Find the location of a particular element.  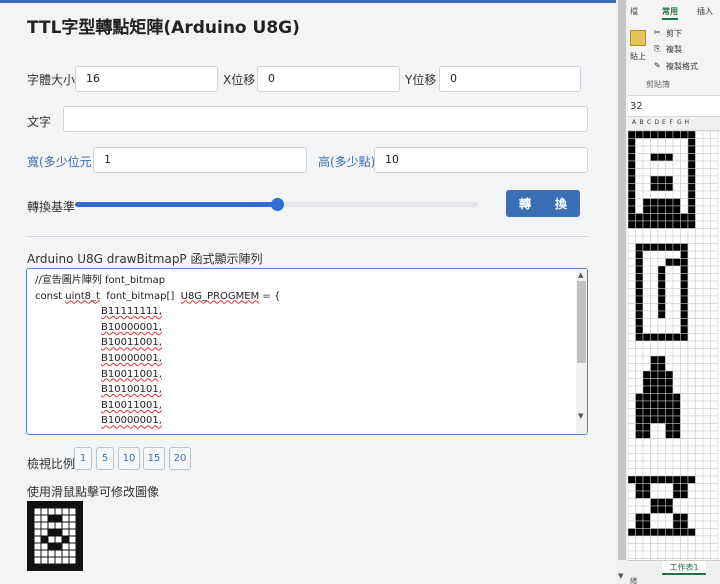

y-offset-input: 0 is located at coordinates (510, 79).